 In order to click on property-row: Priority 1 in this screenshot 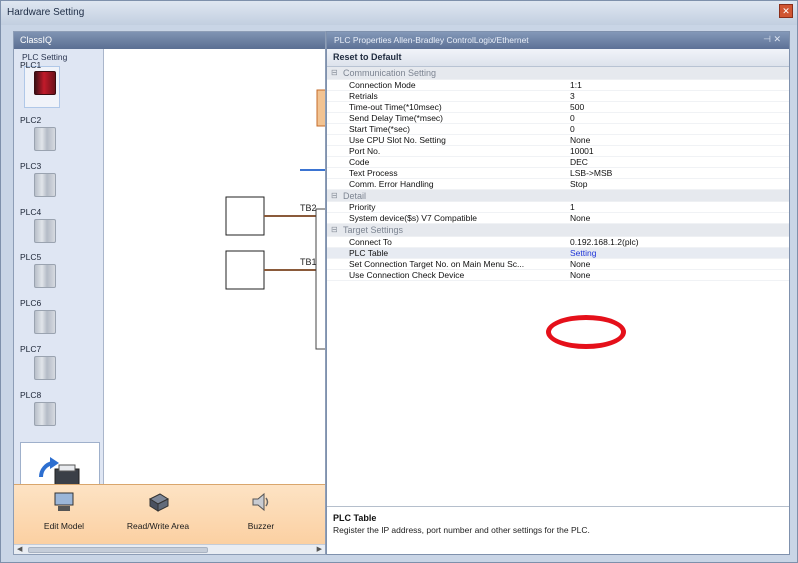, I will do `click(558, 207)`.